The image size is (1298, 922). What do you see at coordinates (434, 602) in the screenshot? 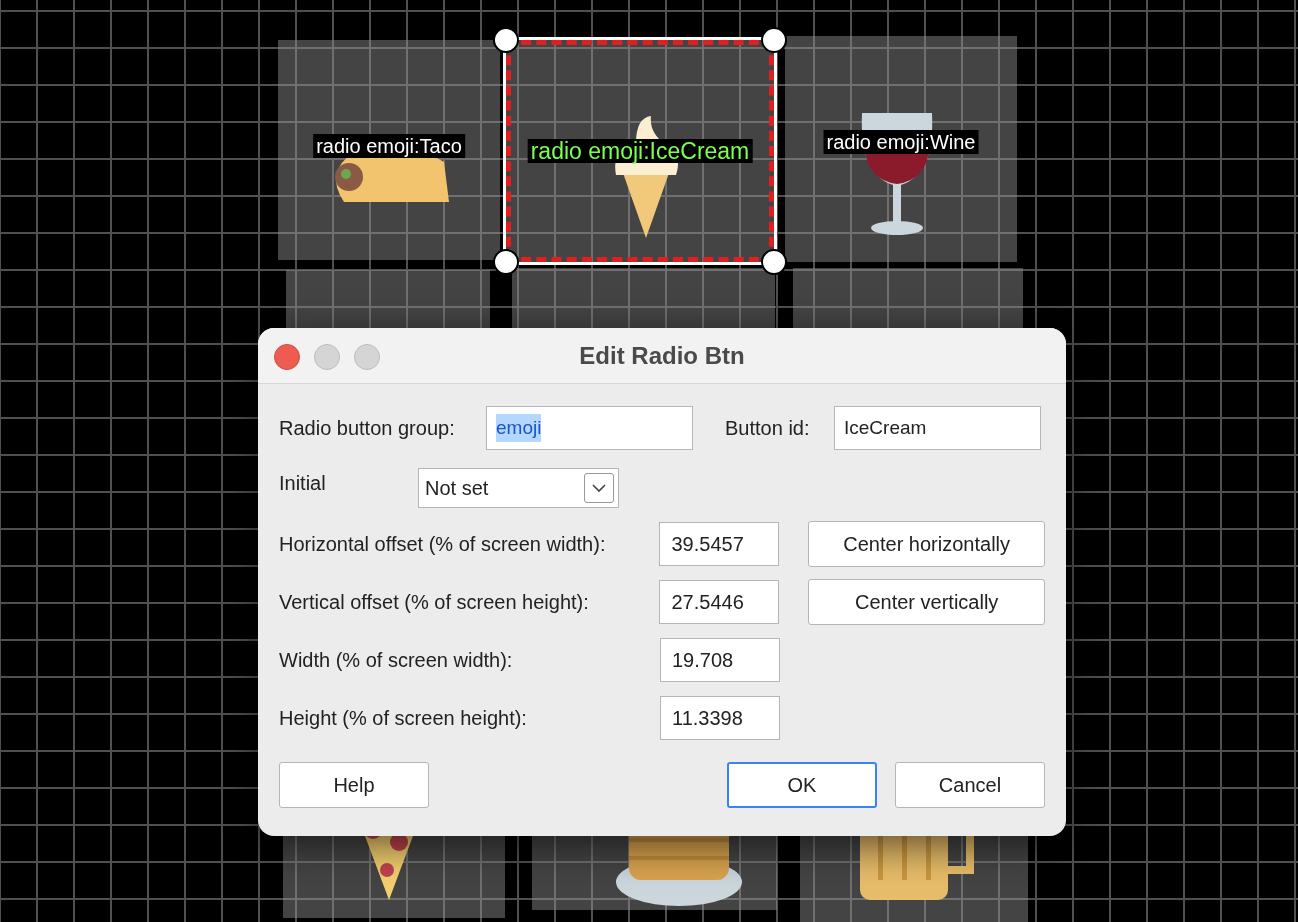
I see `field-label: Vertical offset (% of screen height):` at bounding box center [434, 602].